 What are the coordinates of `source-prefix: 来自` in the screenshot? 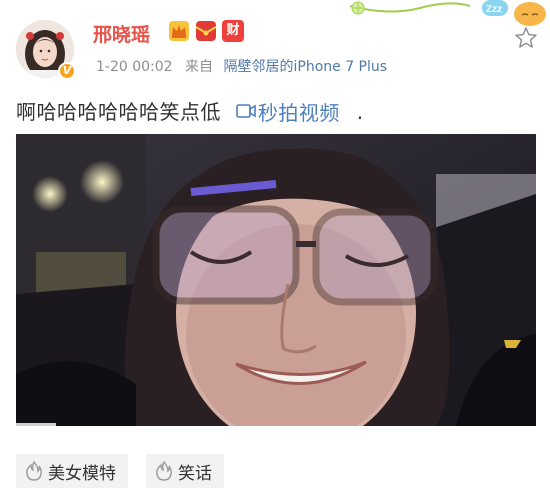 It's located at (199, 67).